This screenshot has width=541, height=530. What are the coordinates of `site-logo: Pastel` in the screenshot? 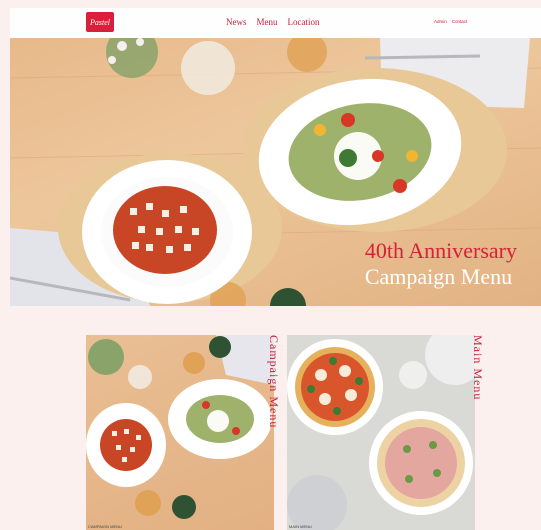 It's located at (100, 22).